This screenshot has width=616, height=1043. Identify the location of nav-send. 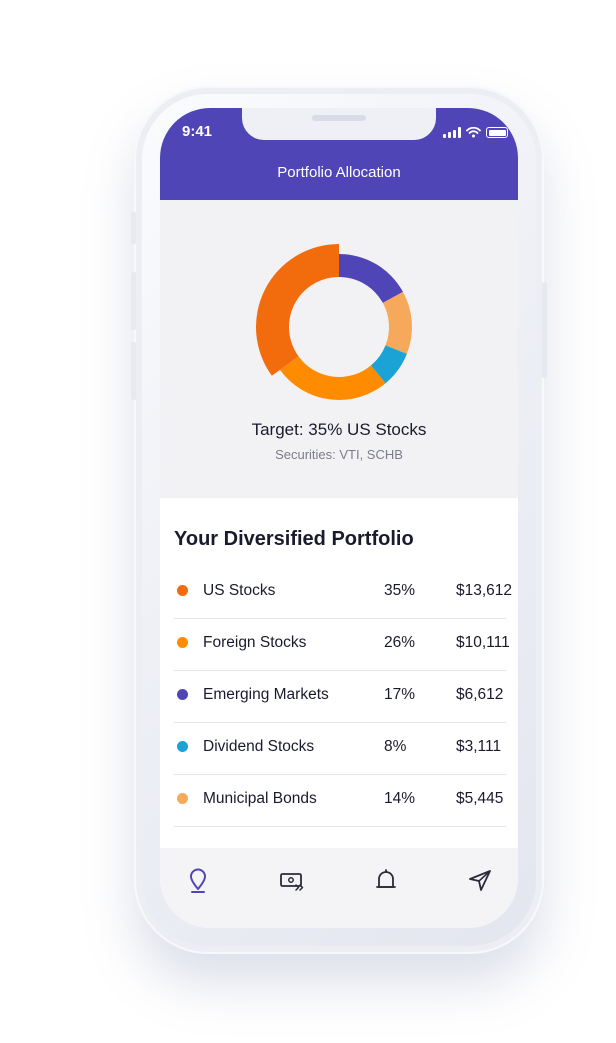
(480, 880).